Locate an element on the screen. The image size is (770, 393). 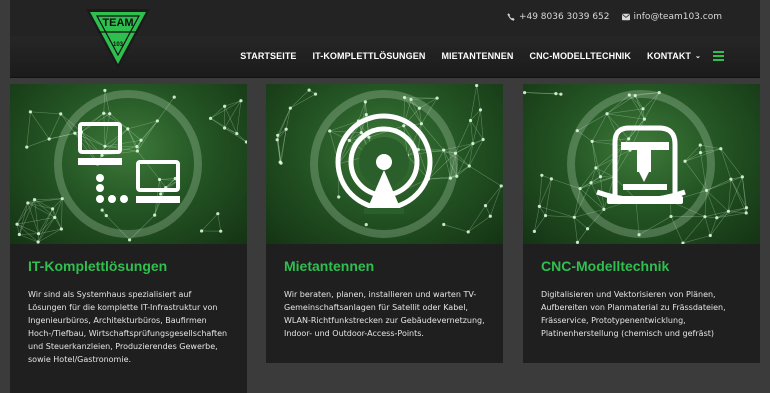
card-title: IT-Komplettlösungen is located at coordinates (137, 266).